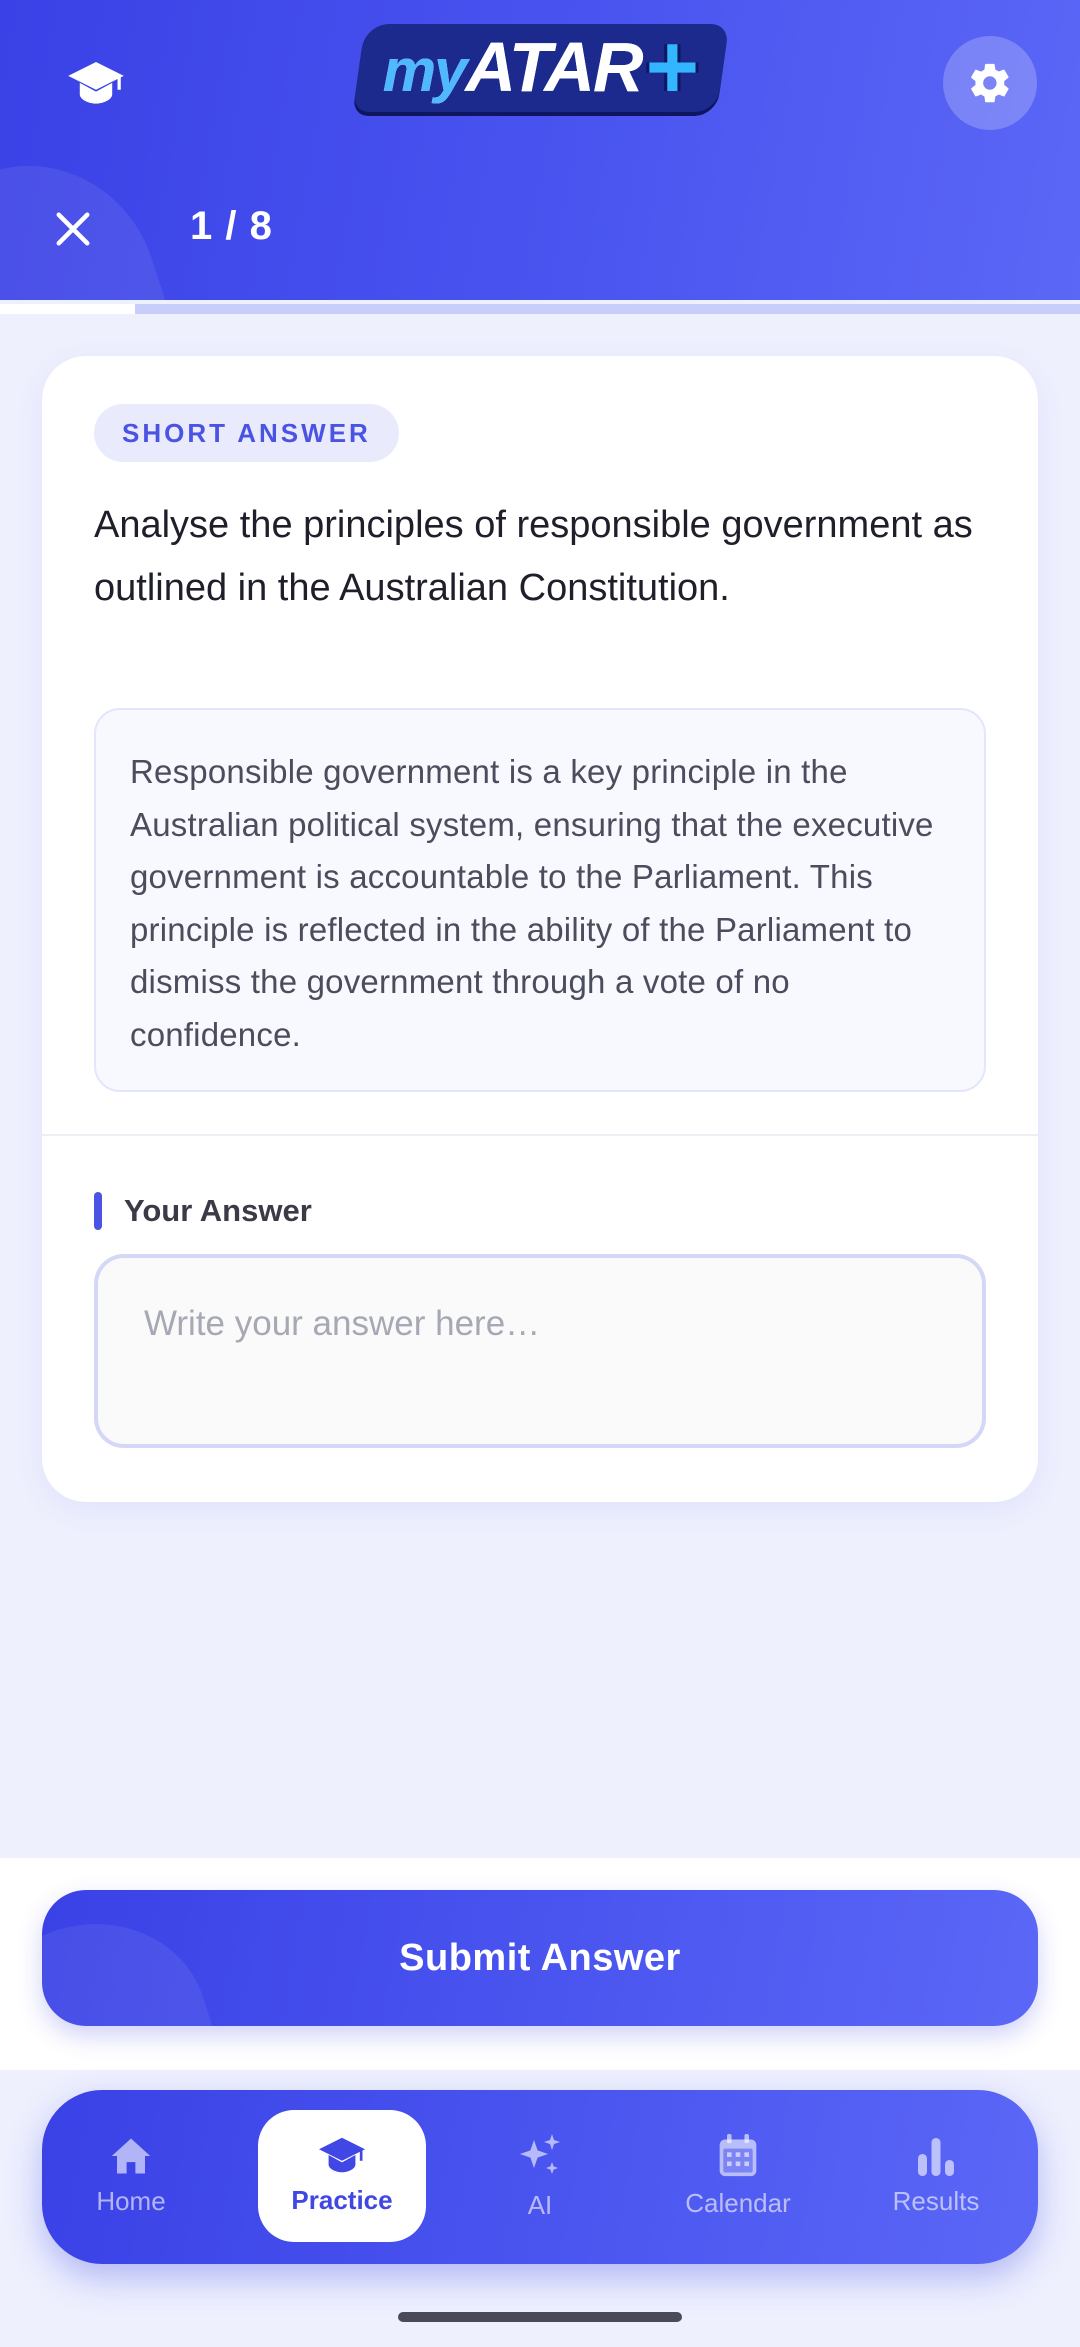  What do you see at coordinates (342, 2199) in the screenshot?
I see `nav-item-practice-label: Practice` at bounding box center [342, 2199].